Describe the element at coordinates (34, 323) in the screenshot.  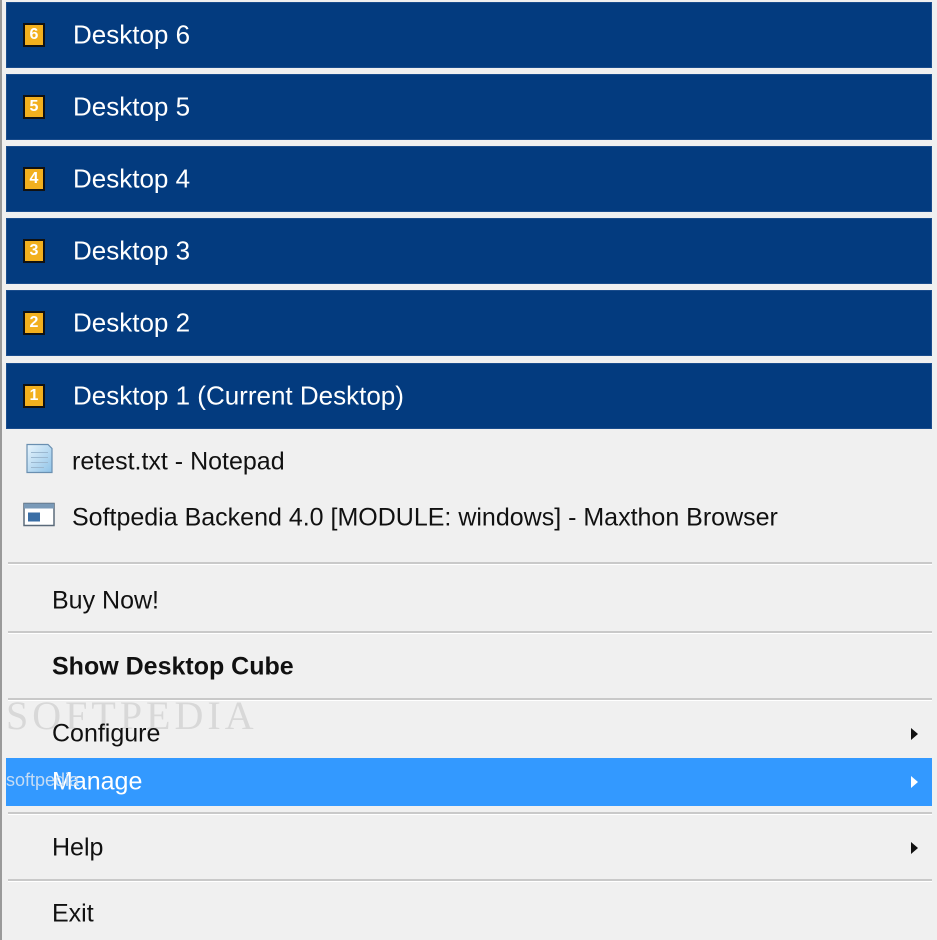
I see `desktop-number-badge: 2` at that location.